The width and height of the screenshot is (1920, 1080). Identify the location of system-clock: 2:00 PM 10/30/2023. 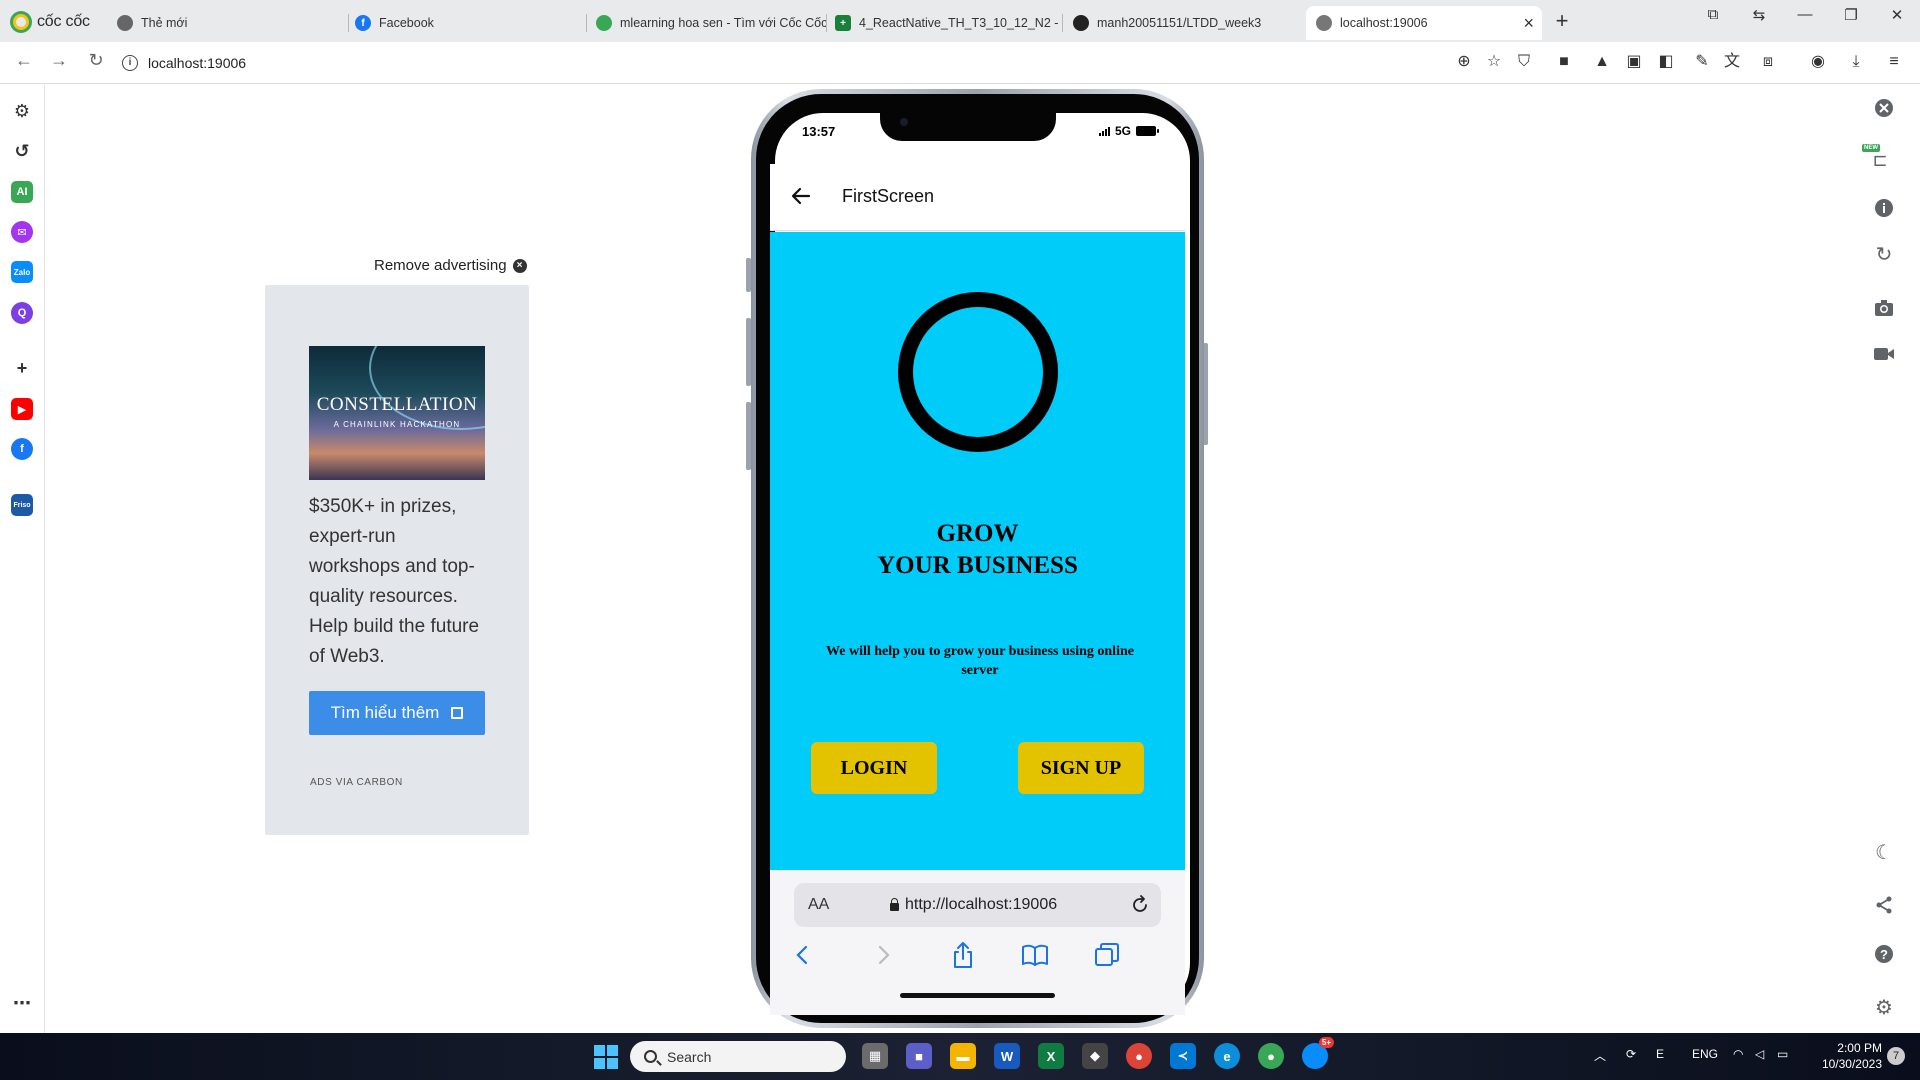
(1847, 1056).